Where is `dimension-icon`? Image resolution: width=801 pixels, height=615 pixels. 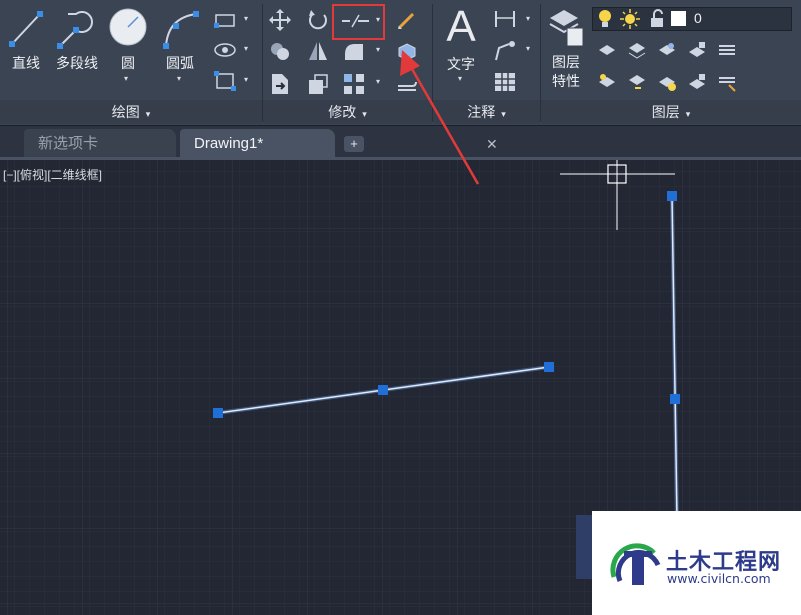 dimension-icon is located at coordinates (506, 19).